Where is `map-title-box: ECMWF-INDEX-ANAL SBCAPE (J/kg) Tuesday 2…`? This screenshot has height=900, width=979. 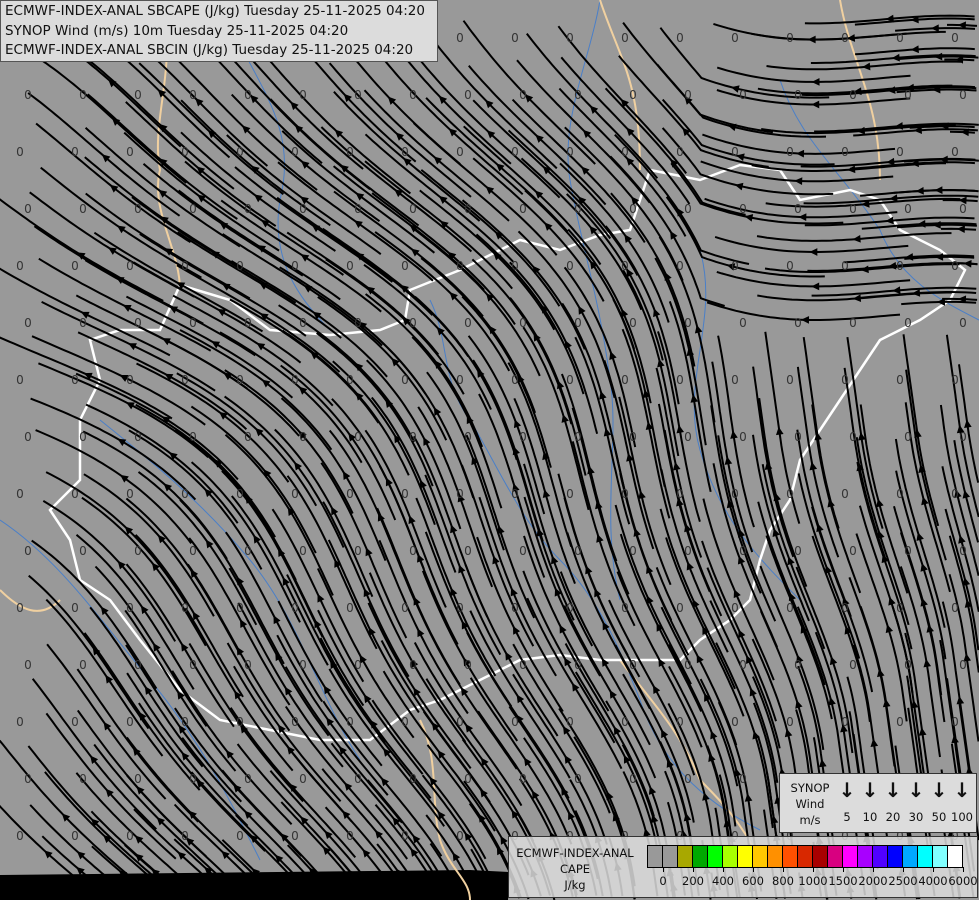
map-title-box: ECMWF-INDEX-ANAL SBCAPE (J/kg) Tuesday 2… is located at coordinates (219, 31).